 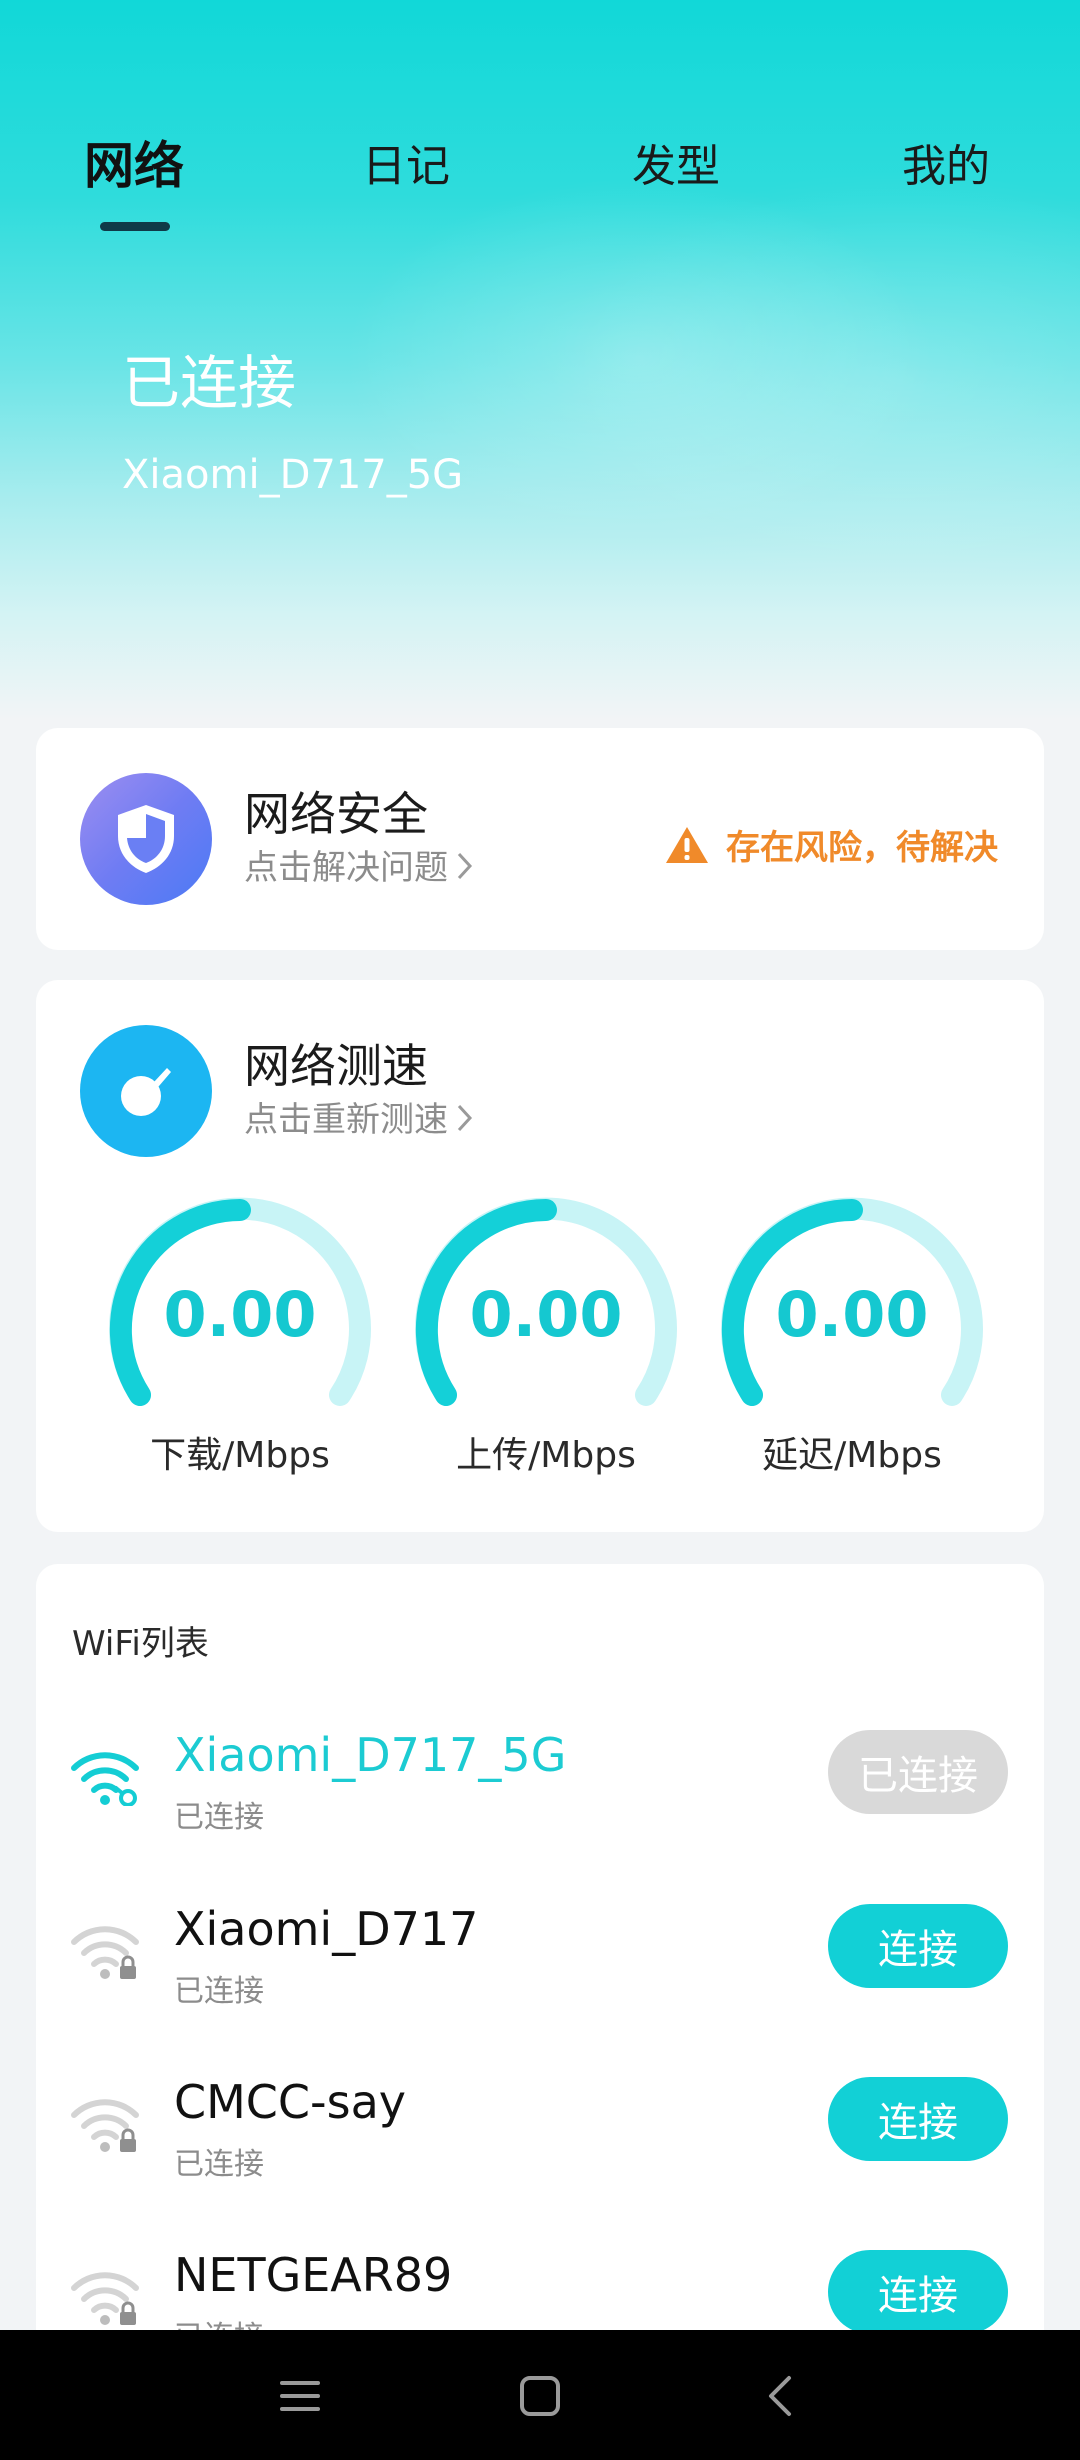 I want to click on security-risk-status: 存在风险，待解决, so click(x=831, y=844).